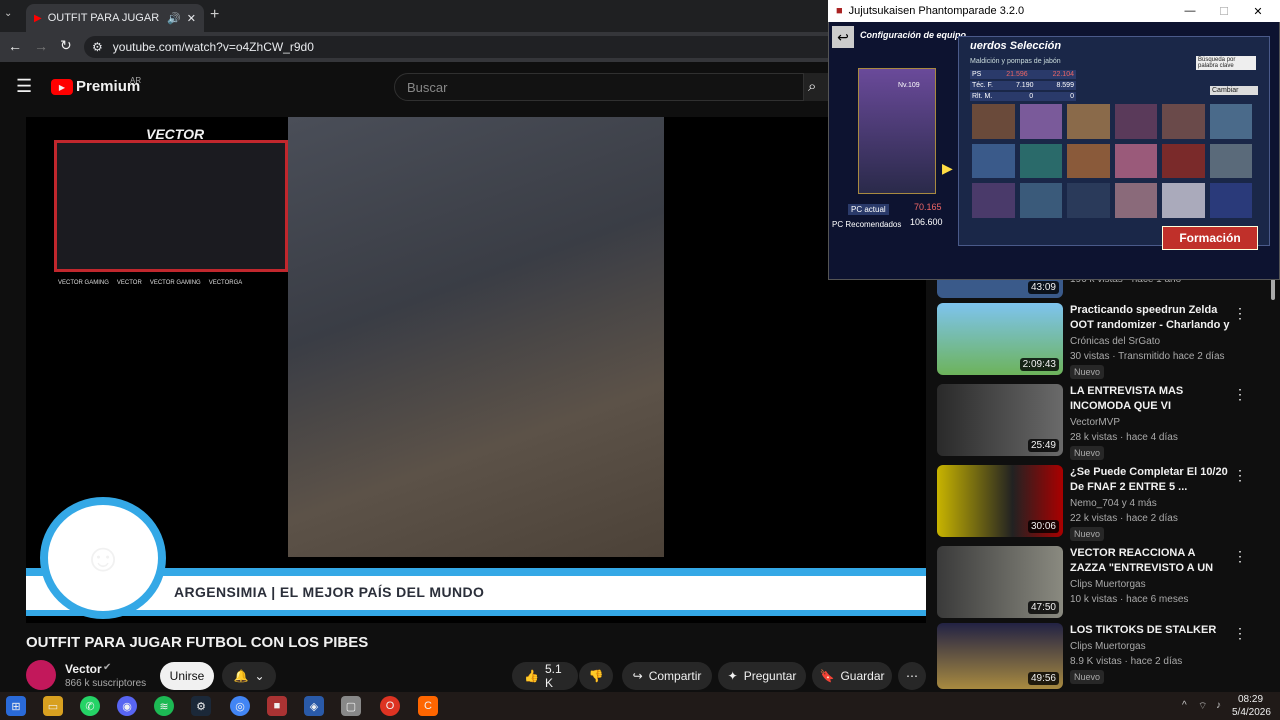  I want to click on menu-icon: ☰, so click(24, 86).